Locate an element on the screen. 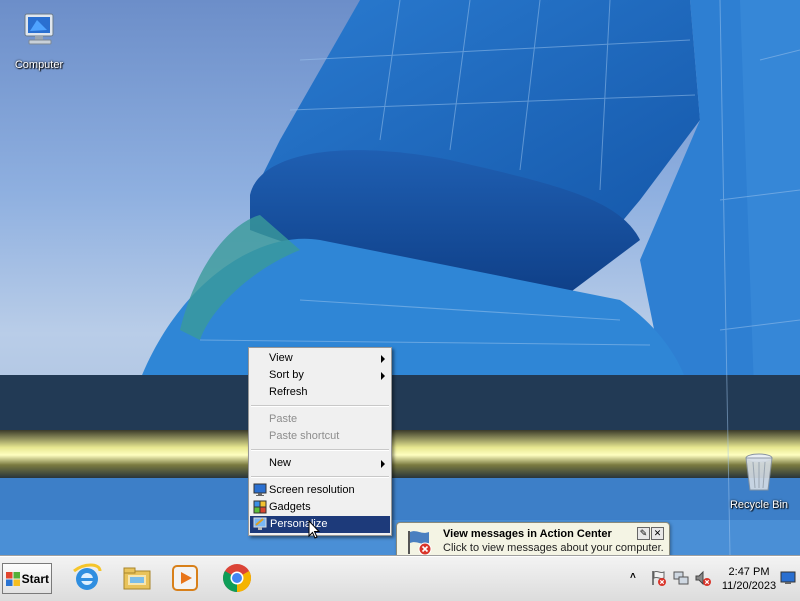 This screenshot has height=601, width=800. menu-item-refresh: Refresh is located at coordinates (320, 392).